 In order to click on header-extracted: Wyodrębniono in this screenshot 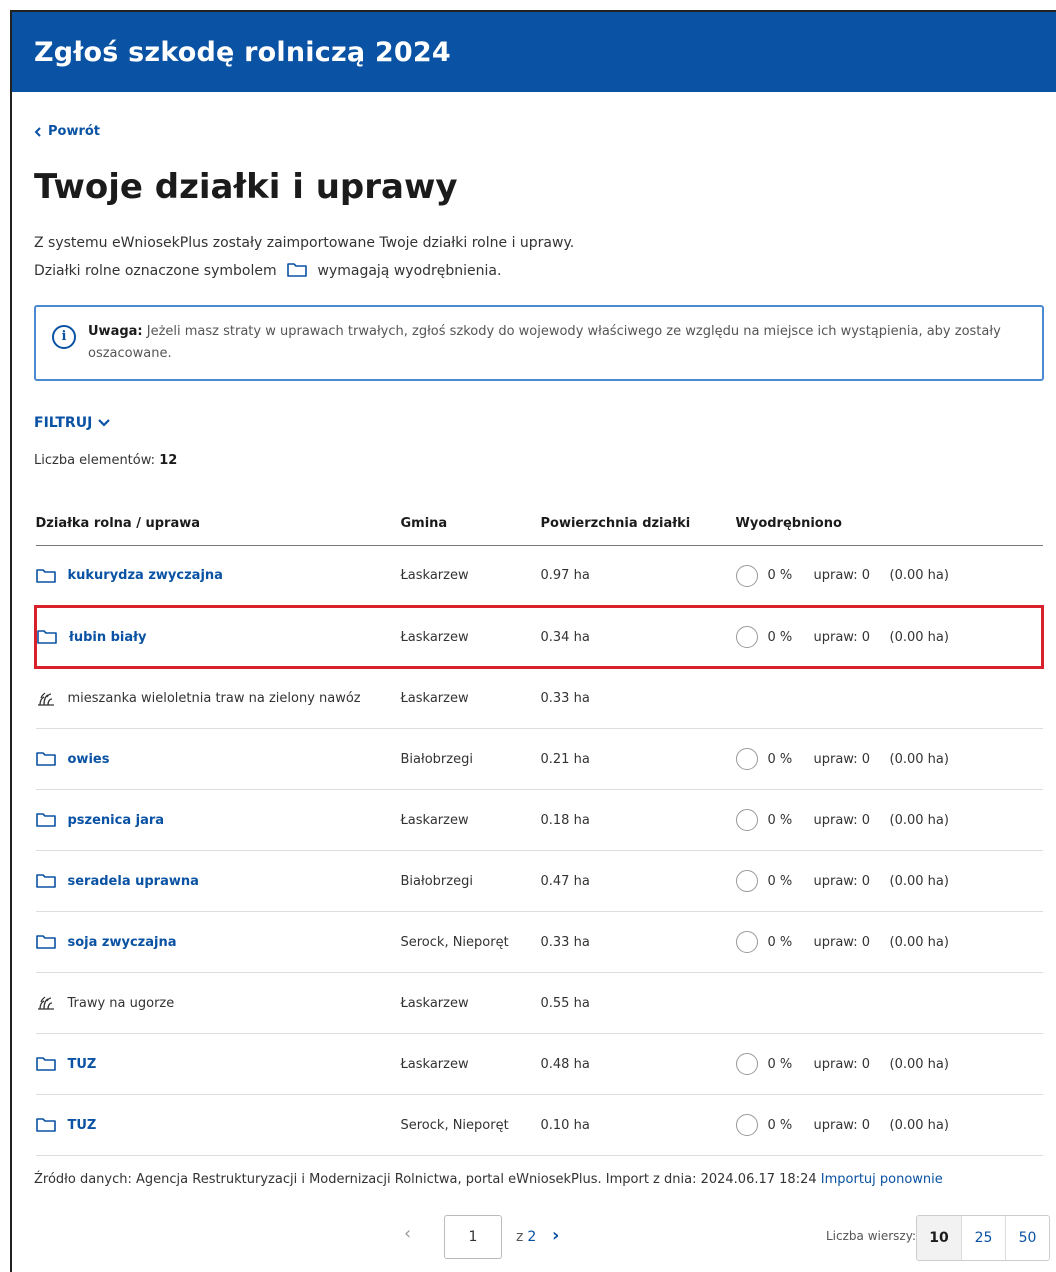, I will do `click(889, 518)`.